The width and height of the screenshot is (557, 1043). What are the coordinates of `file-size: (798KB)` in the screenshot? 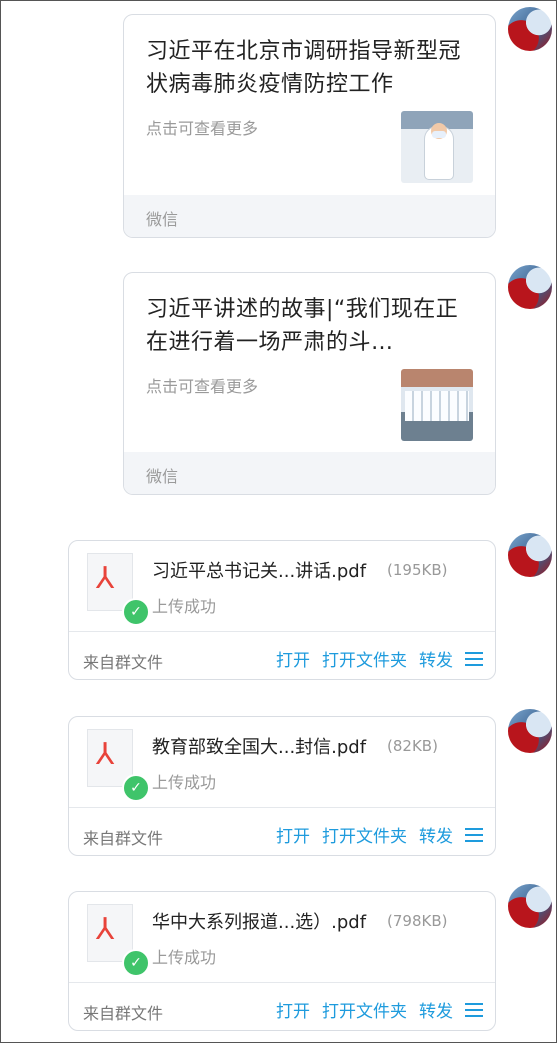 It's located at (417, 921).